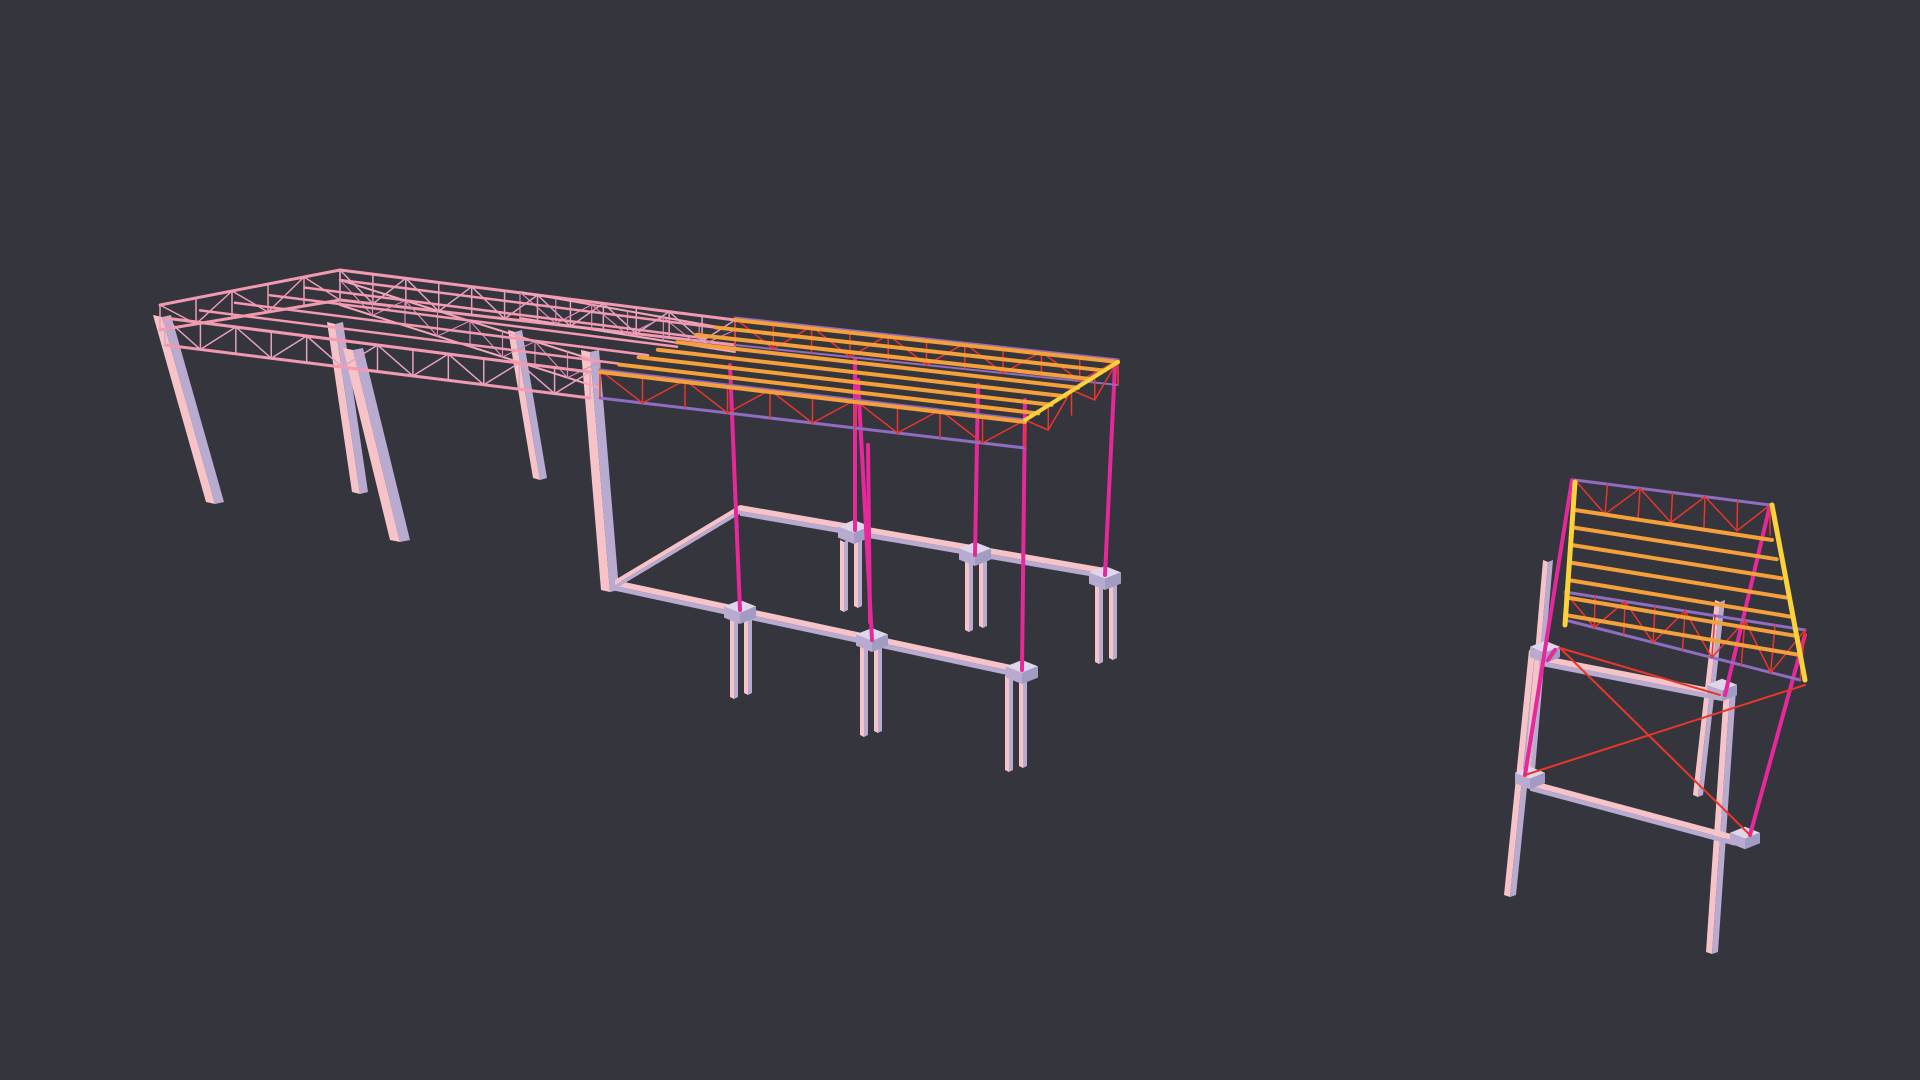 Image resolution: width=1920 pixels, height=1080 pixels. Describe the element at coordinates (184, 409) in the screenshot. I see `concrete-column-face-a` at that location.